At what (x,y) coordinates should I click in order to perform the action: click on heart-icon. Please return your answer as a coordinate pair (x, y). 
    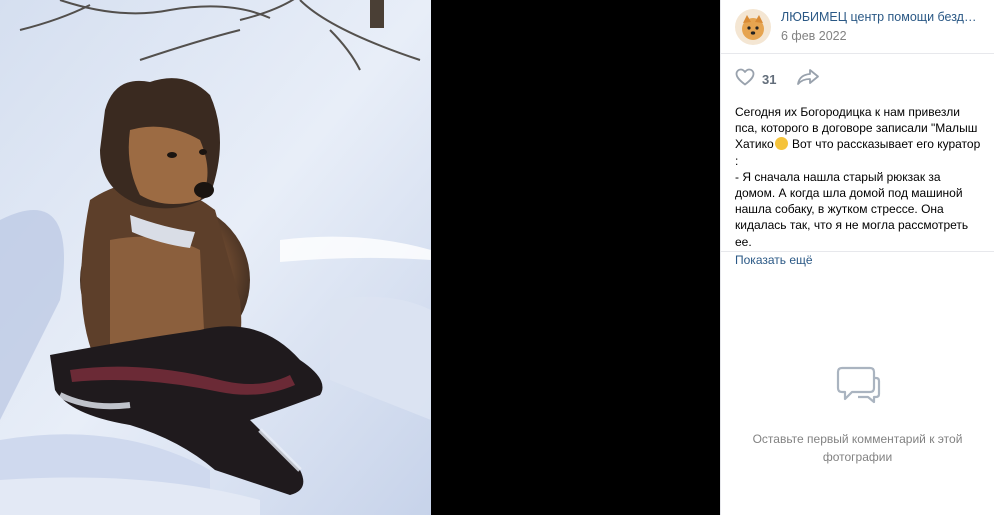
    Looking at the image, I should click on (745, 79).